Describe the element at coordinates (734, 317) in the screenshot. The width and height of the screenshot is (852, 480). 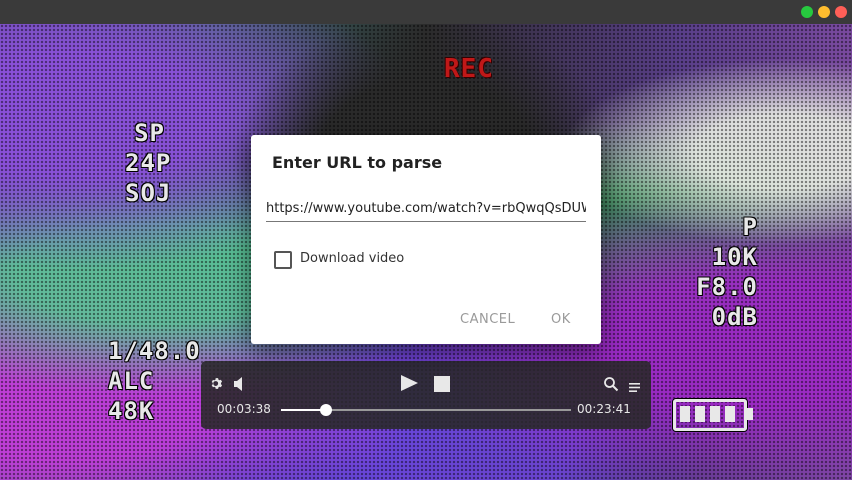
I see `osd-gain: 0dB` at that location.